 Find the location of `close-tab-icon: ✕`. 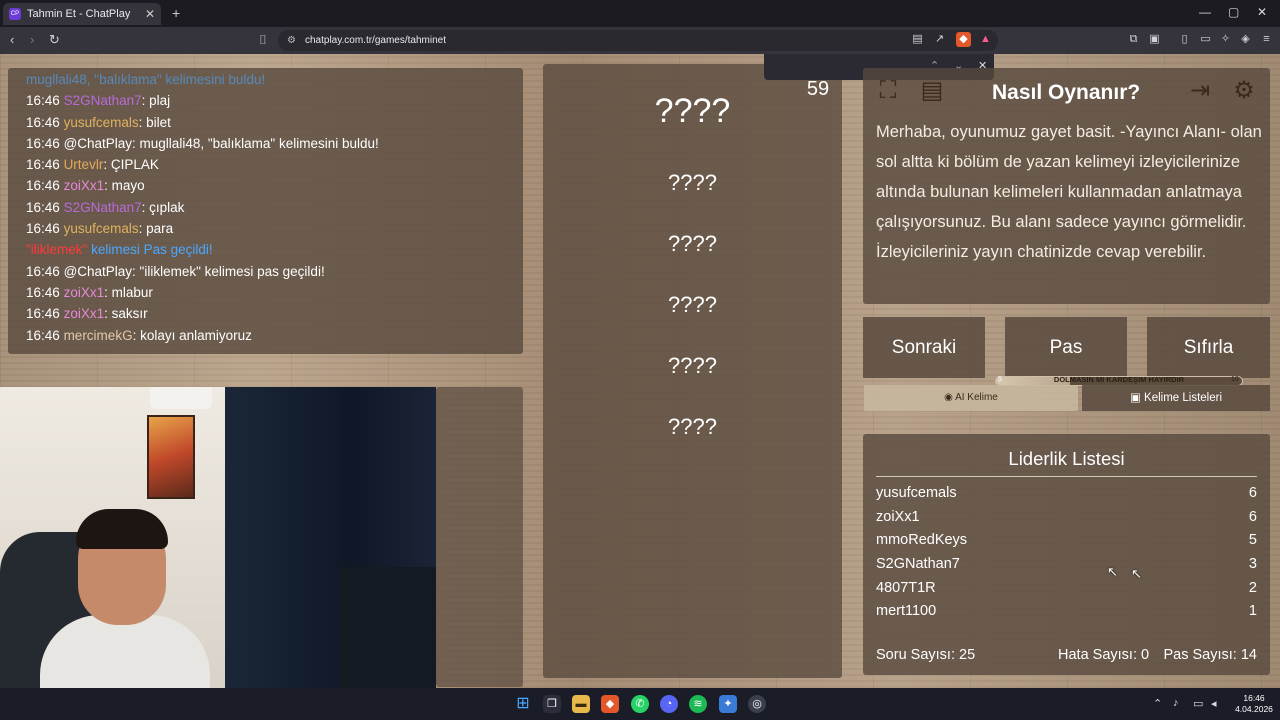

close-tab-icon: ✕ is located at coordinates (150, 14).